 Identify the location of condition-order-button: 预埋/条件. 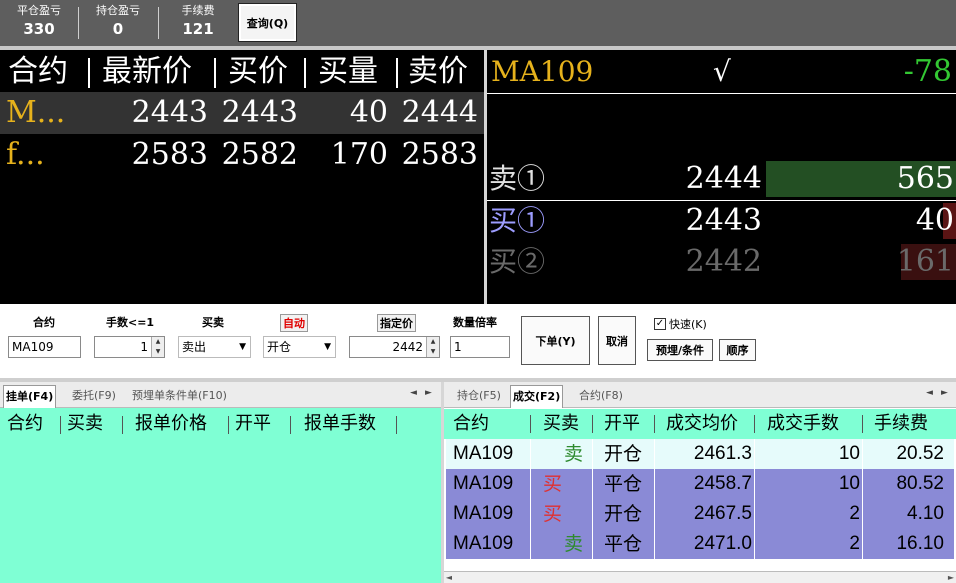
(680, 350).